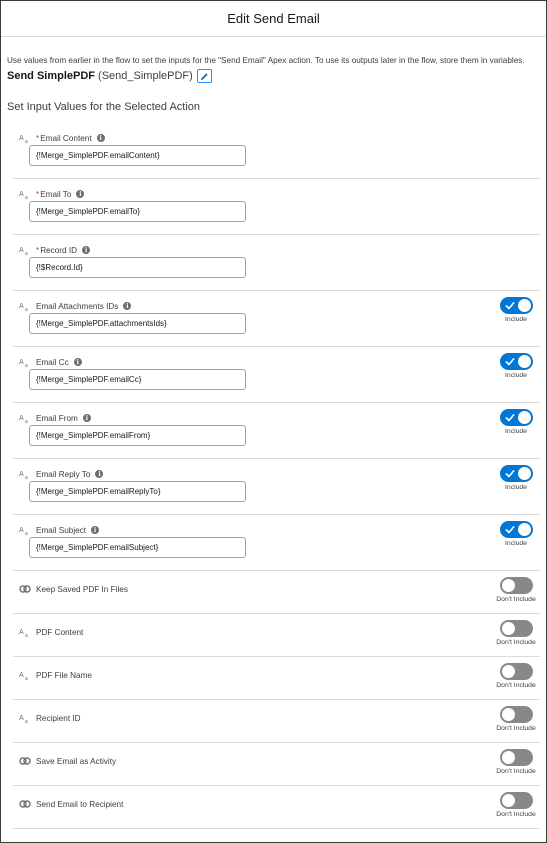 The height and width of the screenshot is (843, 547). What do you see at coordinates (276, 592) in the screenshot?
I see `param-row-keep-saved-pdf-in-files: Keep Saved PDF In Files Don't Include` at bounding box center [276, 592].